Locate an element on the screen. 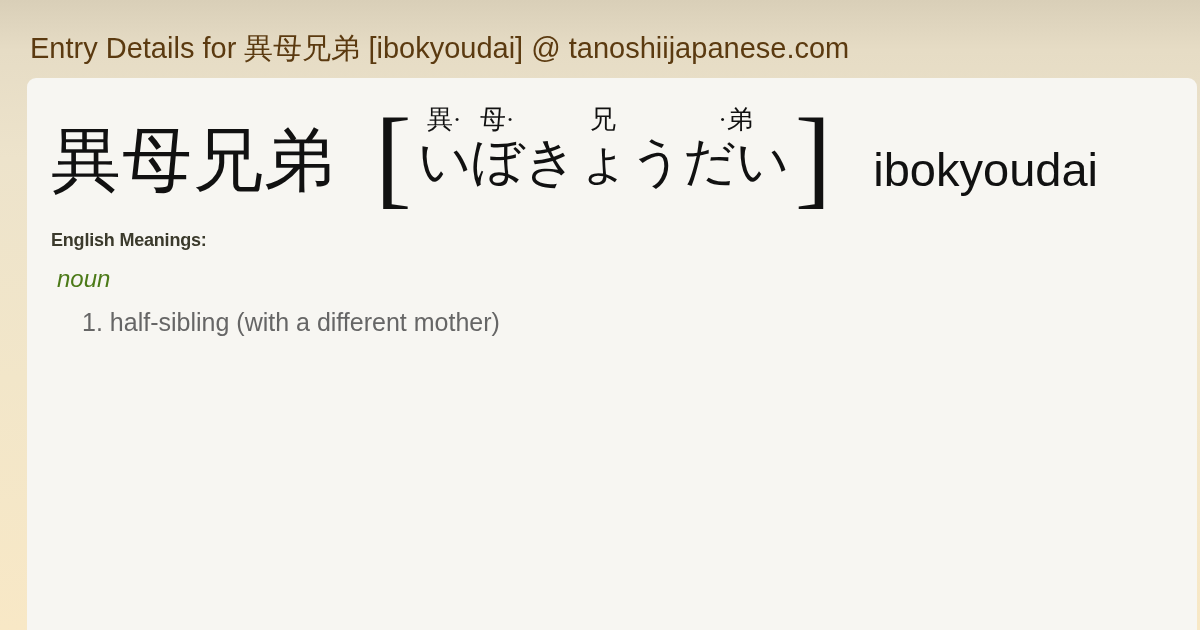  kana-reading: だい is located at coordinates (735, 162).